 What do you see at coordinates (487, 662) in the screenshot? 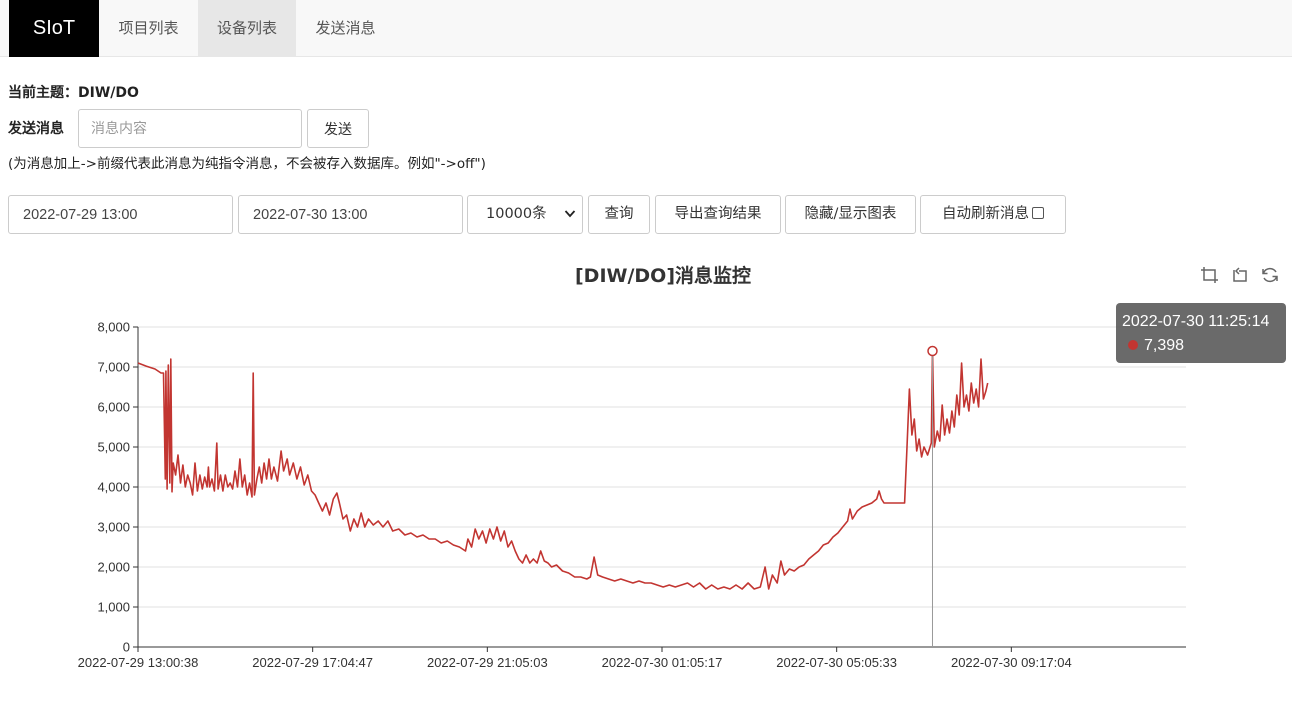
I see `x-tick-label: 2022-07-29 21:05:03` at bounding box center [487, 662].